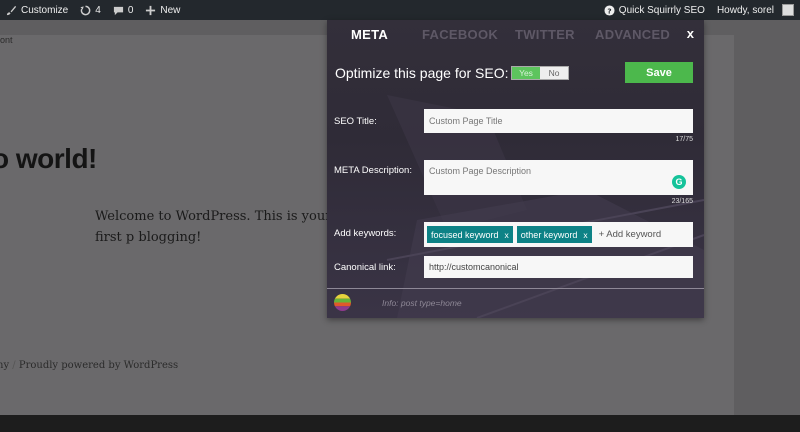 The image size is (800, 432). I want to click on meta-description-label: META Description:, so click(373, 170).